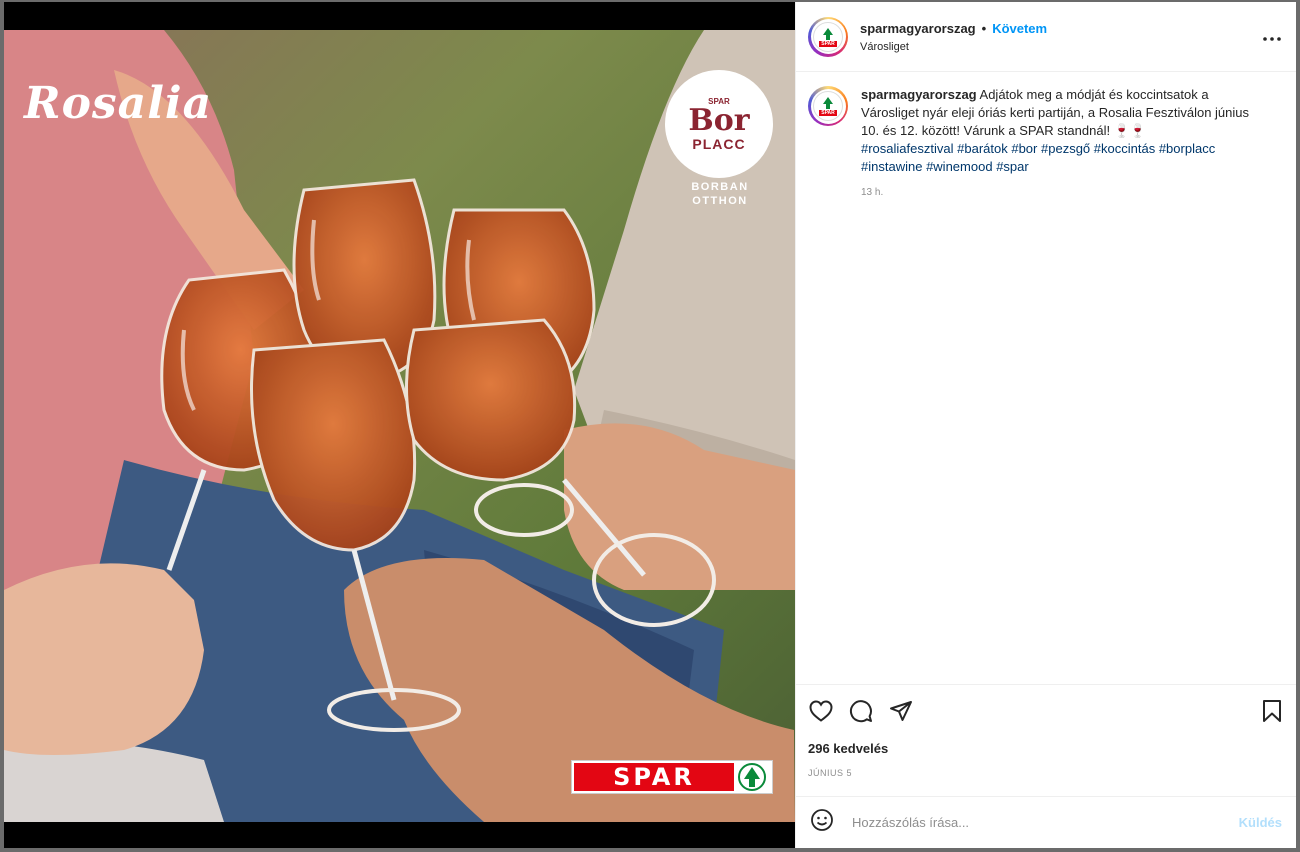 The height and width of the screenshot is (852, 1300). I want to click on post-date: JÚNIUS 5, so click(1046, 773).